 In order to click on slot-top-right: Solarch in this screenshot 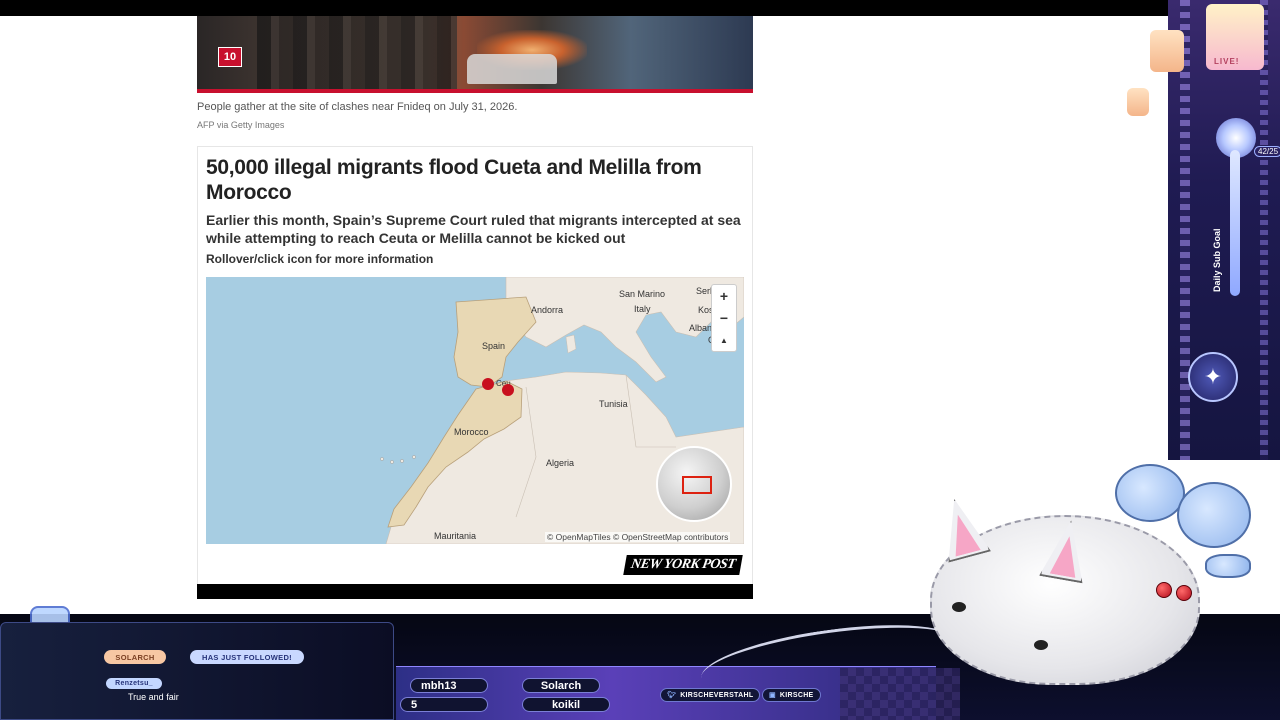, I will do `click(561, 685)`.